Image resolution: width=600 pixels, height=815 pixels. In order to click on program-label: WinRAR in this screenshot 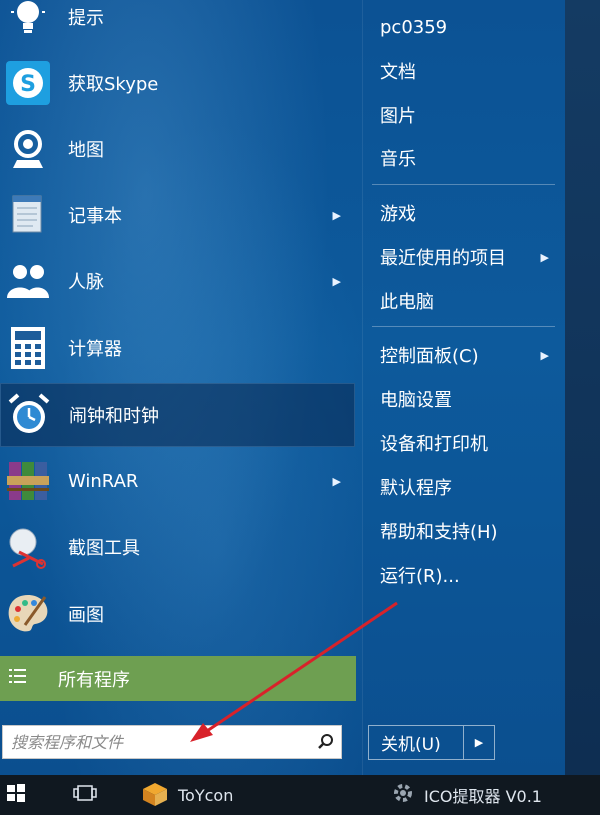, I will do `click(103, 481)`.